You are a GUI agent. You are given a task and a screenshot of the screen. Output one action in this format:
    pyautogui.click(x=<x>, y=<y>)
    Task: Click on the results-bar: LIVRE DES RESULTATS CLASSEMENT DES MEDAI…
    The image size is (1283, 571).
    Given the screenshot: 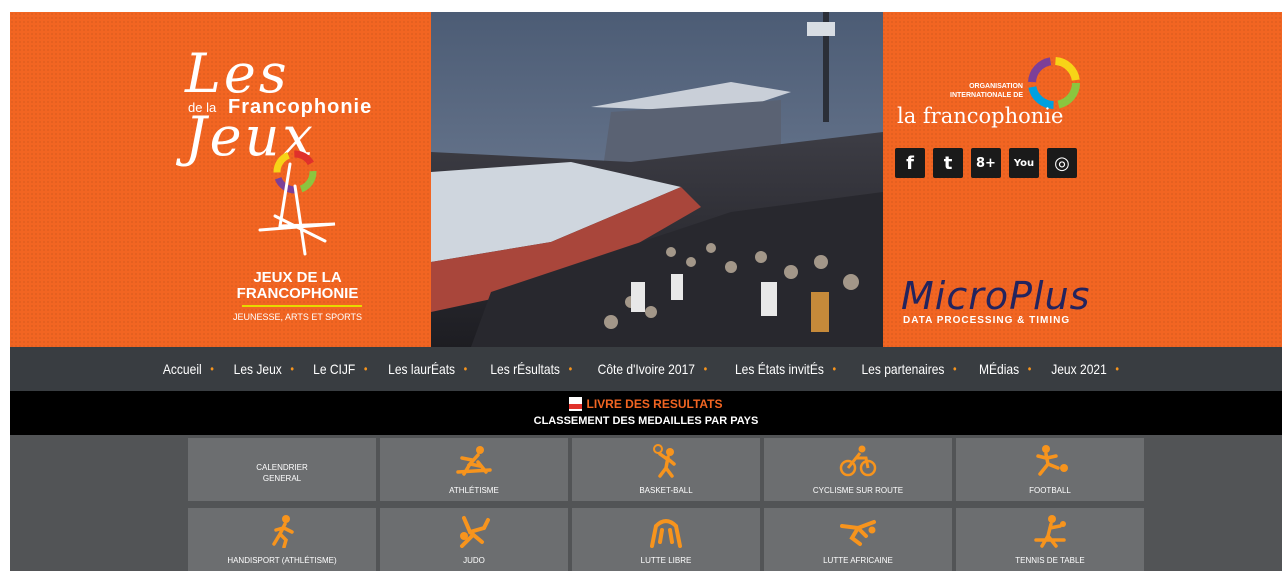 What is the action you would take?
    pyautogui.click(x=646, y=413)
    